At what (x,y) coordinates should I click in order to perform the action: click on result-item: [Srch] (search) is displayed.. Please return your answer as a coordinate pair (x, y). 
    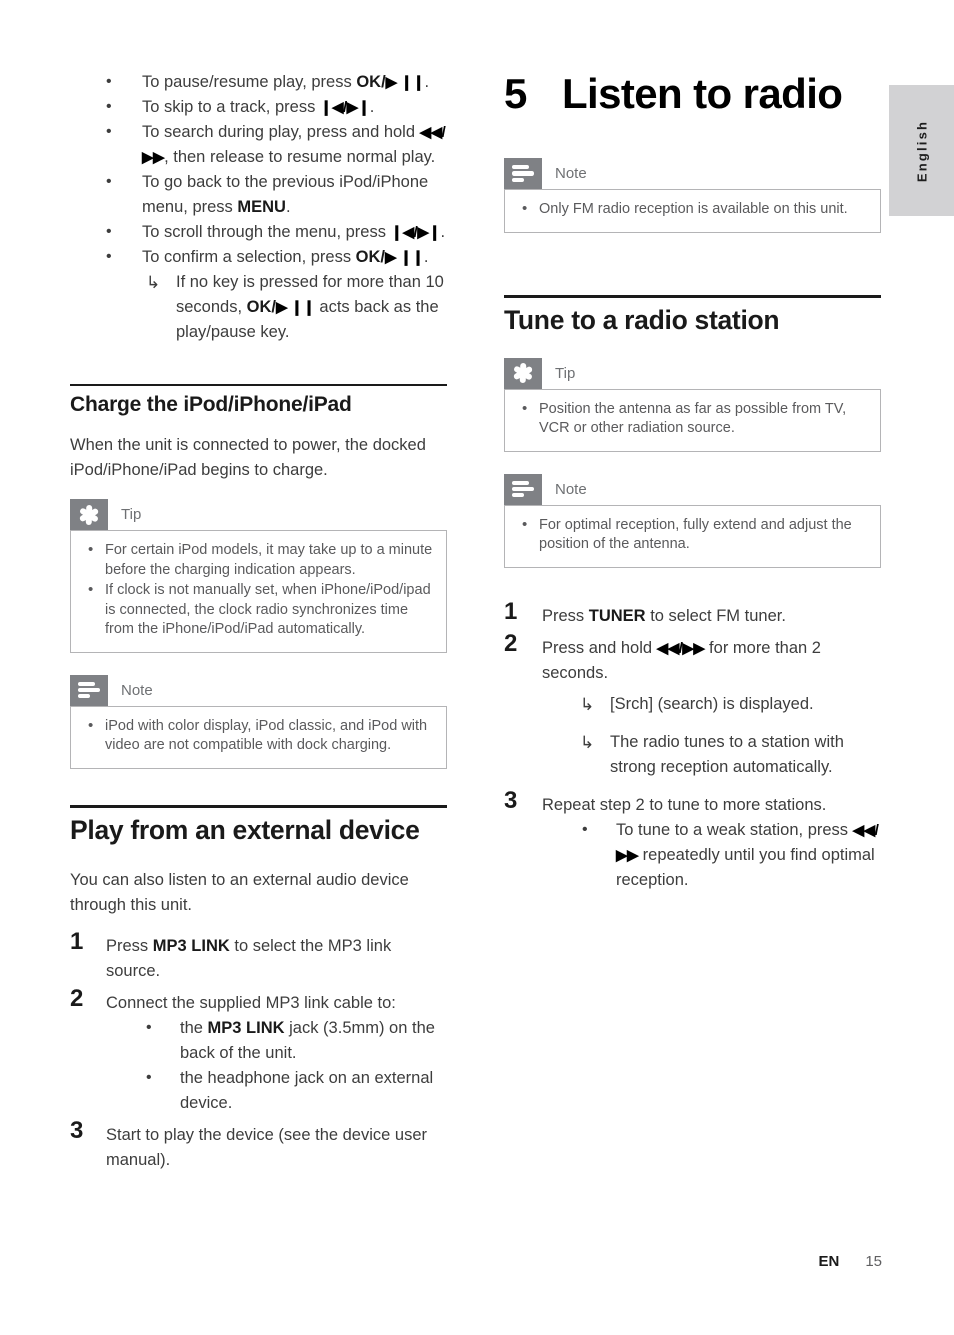
    Looking at the image, I should click on (711, 704).